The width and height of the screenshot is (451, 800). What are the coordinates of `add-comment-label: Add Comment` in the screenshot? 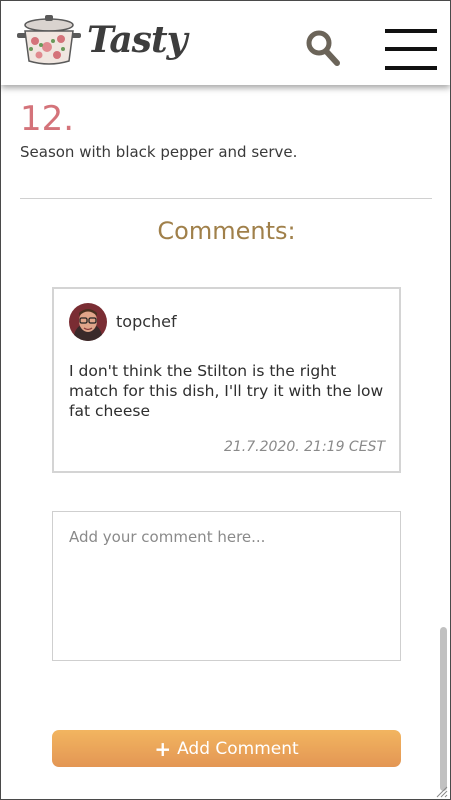 It's located at (238, 748).